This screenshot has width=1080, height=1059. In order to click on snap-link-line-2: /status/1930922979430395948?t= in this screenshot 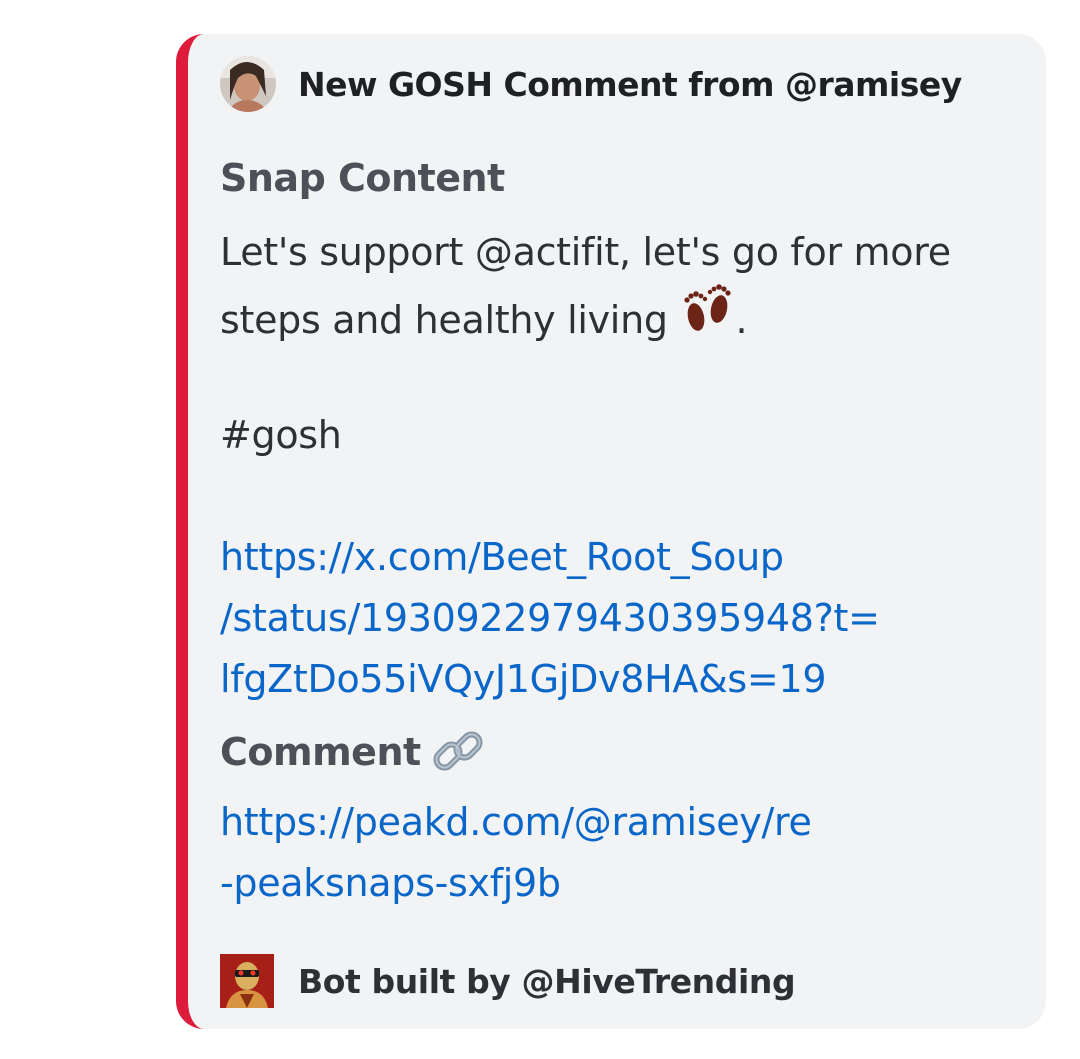, I will do `click(620, 618)`.